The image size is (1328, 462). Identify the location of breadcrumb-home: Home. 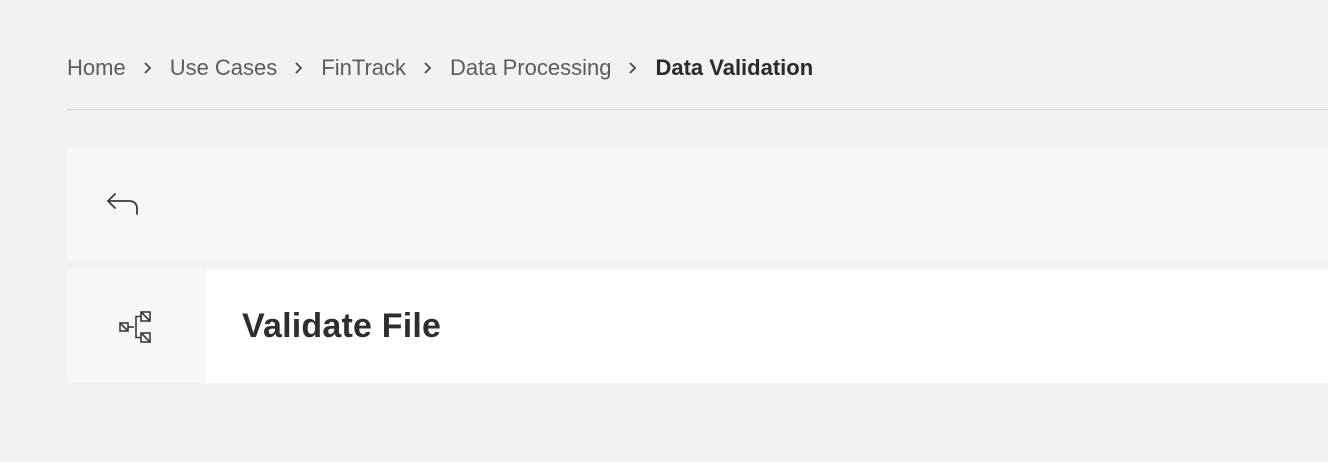
(96, 68).